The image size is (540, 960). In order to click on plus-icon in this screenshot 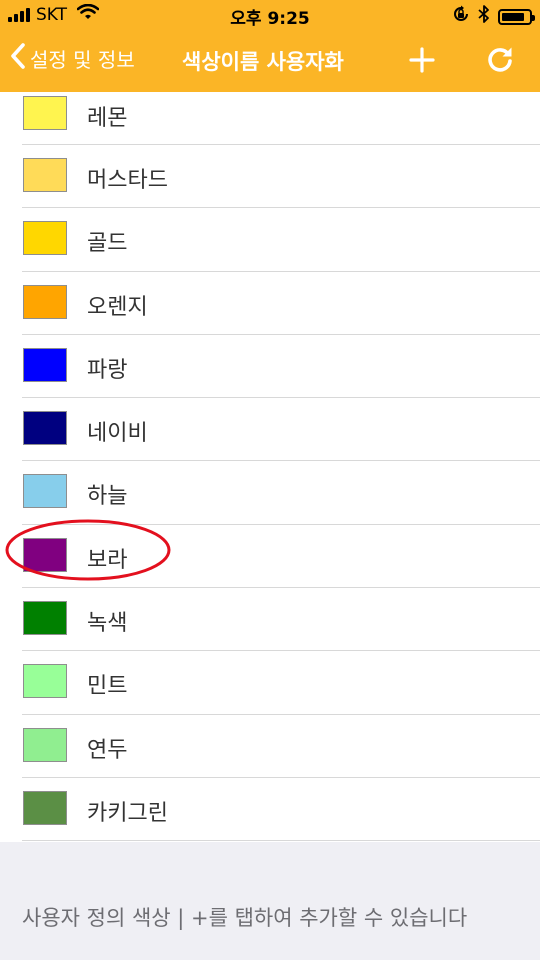, I will do `click(422, 63)`.